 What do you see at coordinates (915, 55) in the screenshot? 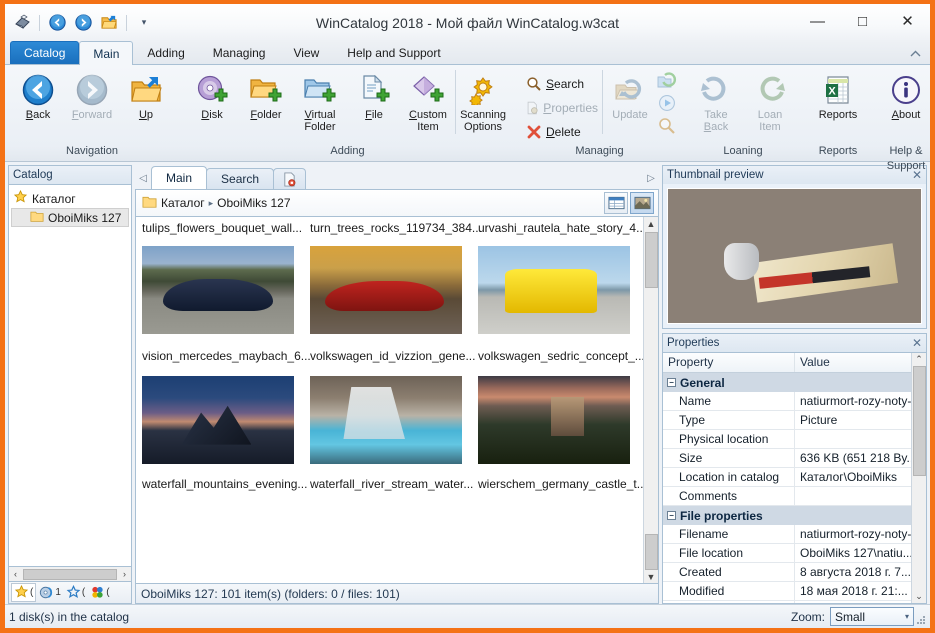
I see `chevron-up-icon` at bounding box center [915, 55].